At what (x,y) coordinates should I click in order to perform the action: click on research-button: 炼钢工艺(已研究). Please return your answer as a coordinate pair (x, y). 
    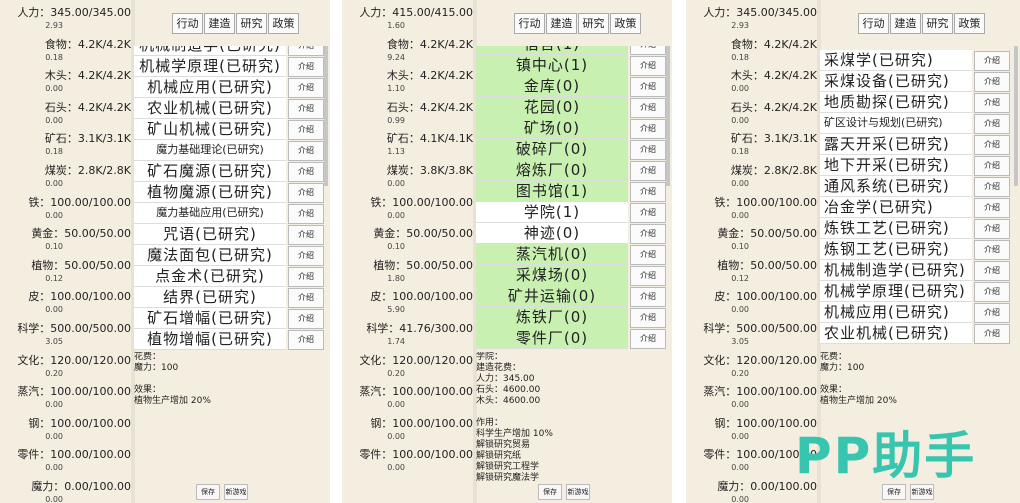
    Looking at the image, I should click on (896, 249).